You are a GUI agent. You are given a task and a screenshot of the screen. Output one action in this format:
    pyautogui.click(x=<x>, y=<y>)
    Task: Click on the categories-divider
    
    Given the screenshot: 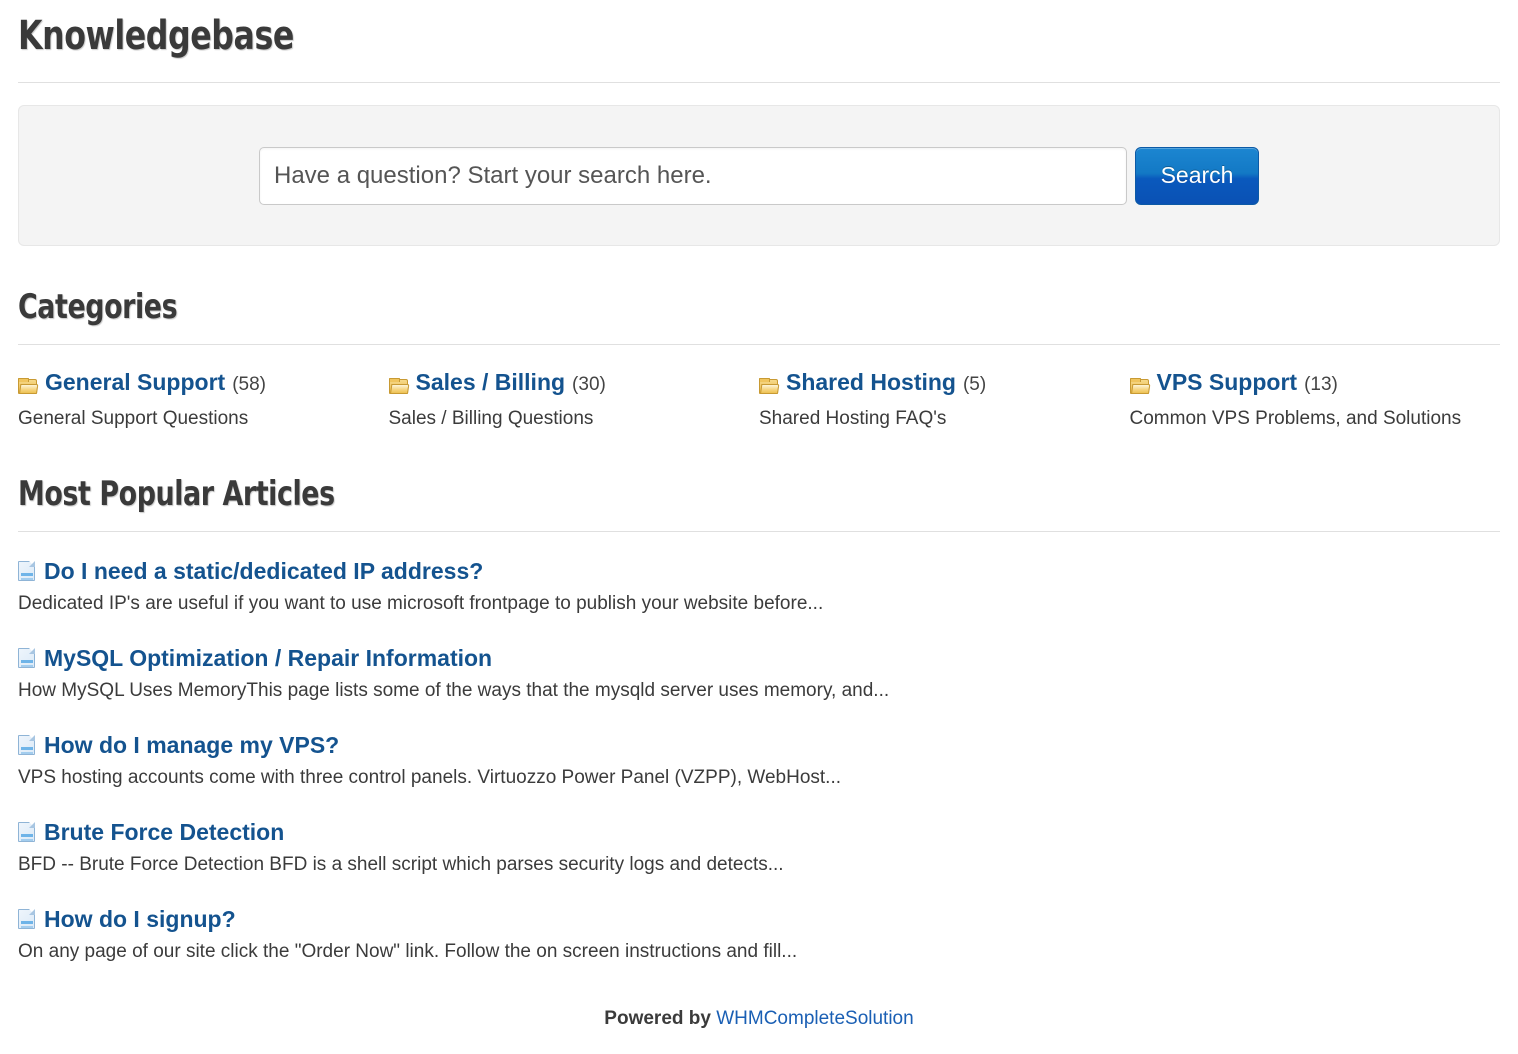 What is the action you would take?
    pyautogui.click(x=759, y=344)
    